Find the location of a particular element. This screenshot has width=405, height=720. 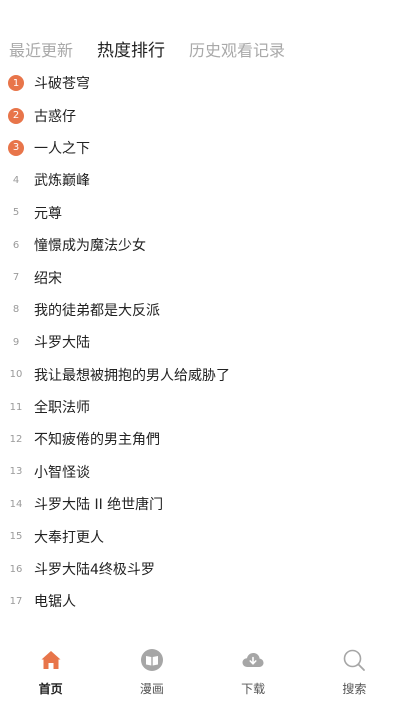

rank-number: 12 is located at coordinates (16, 439).